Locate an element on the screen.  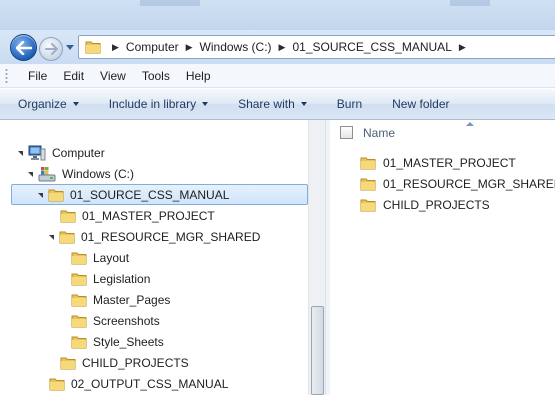
tree-label: Style_Sheets is located at coordinates (128, 341).